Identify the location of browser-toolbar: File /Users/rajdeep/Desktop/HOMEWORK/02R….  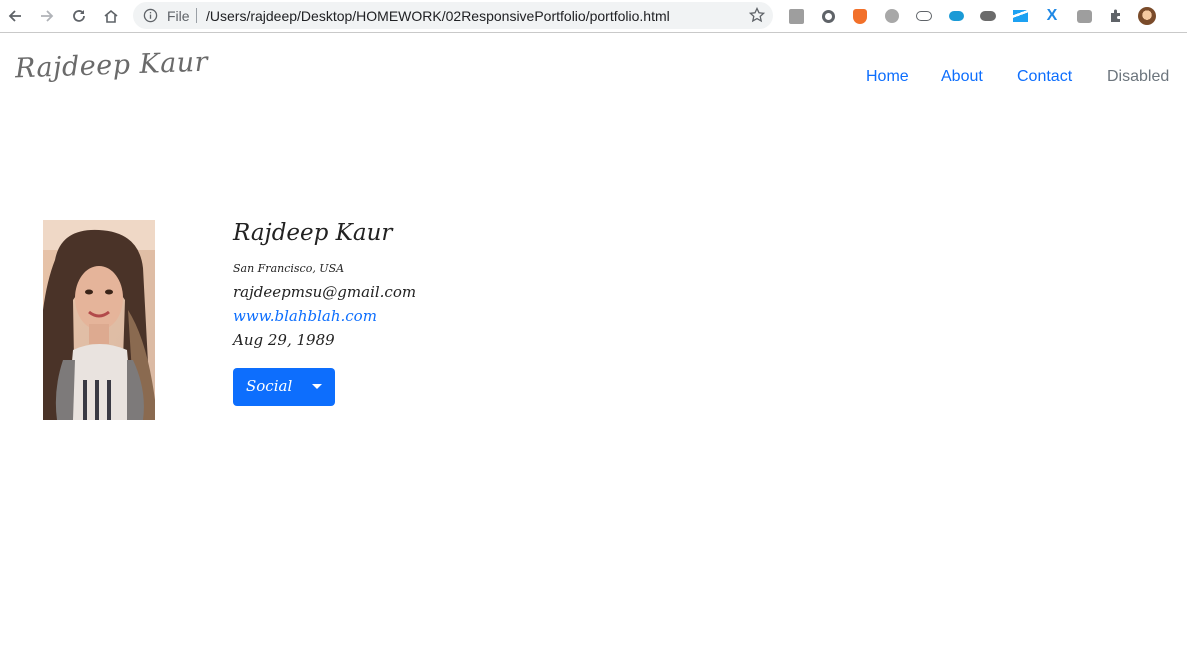
(593, 16).